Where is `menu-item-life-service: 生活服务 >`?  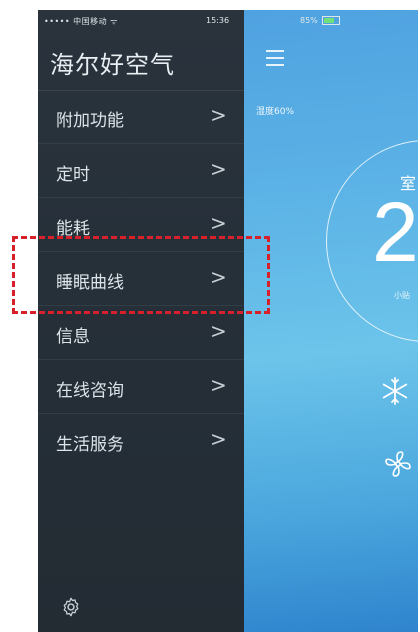 menu-item-life-service: 生活服务 > is located at coordinates (141, 440).